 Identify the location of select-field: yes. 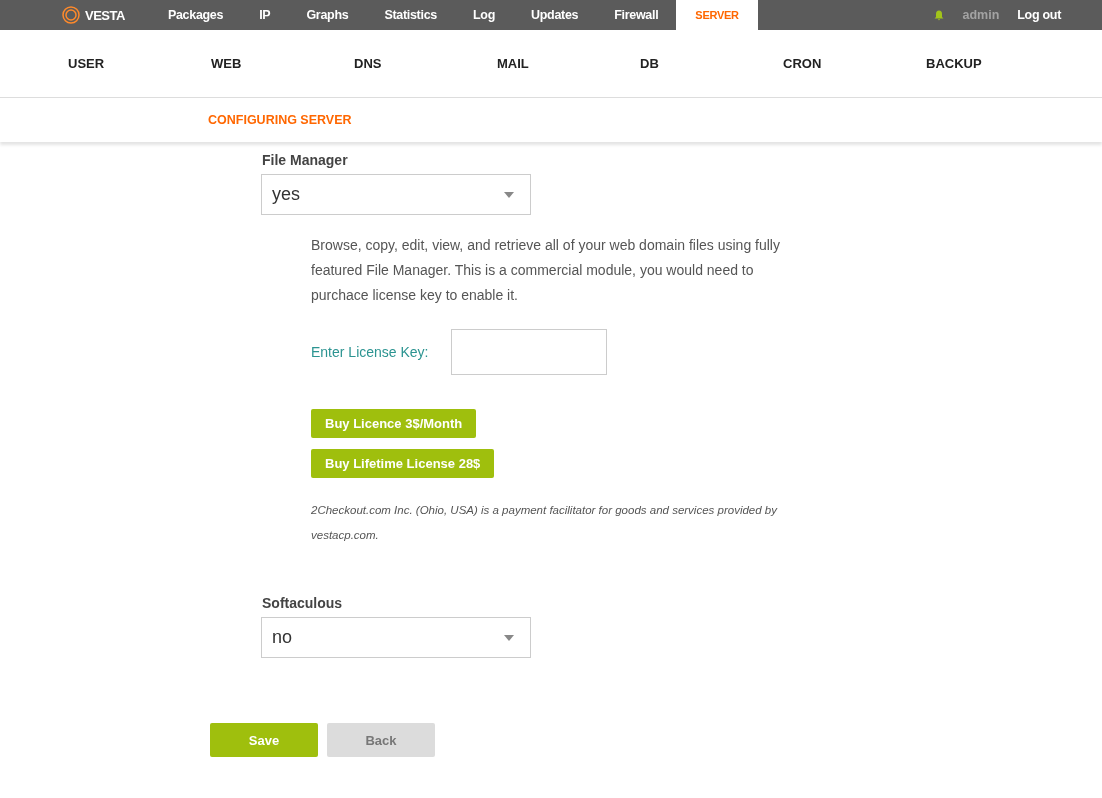
(396, 194).